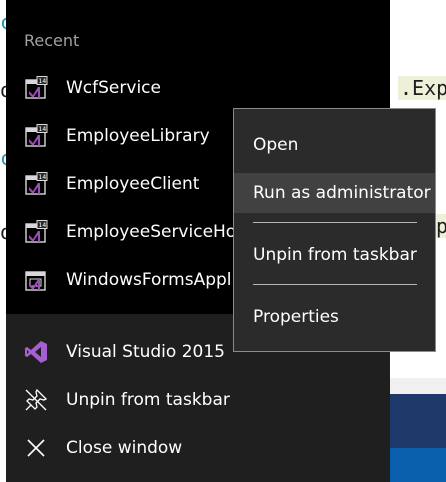 Image resolution: width=446 pixels, height=482 pixels. What do you see at coordinates (296, 317) in the screenshot?
I see `menu-item-label: Properties` at bounding box center [296, 317].